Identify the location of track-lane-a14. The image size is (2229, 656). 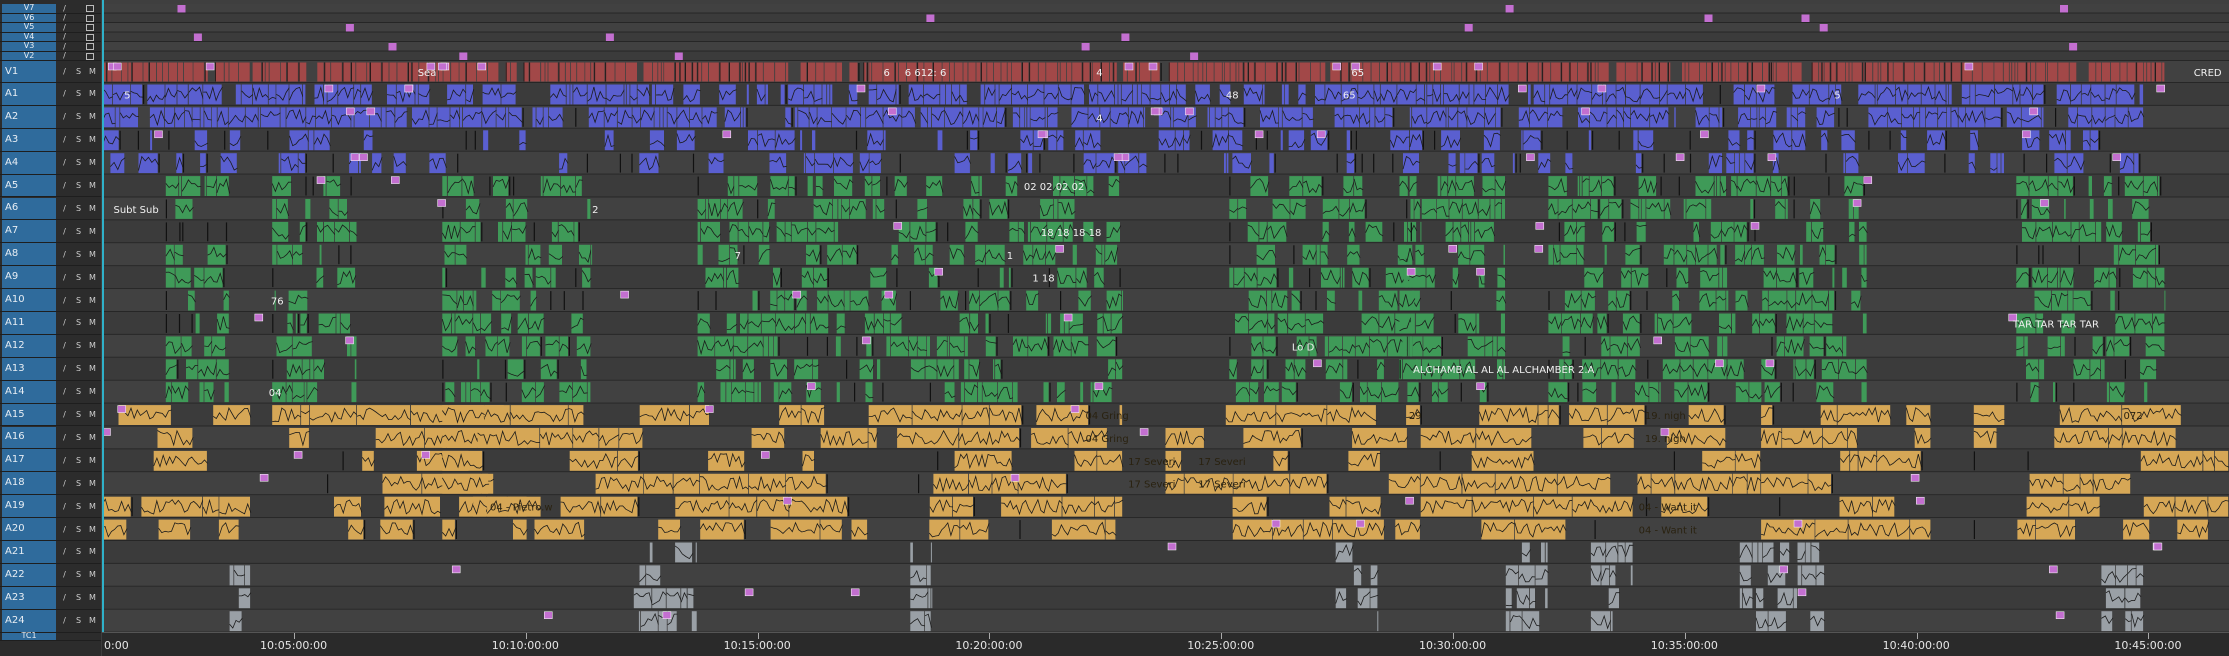
(1165, 392).